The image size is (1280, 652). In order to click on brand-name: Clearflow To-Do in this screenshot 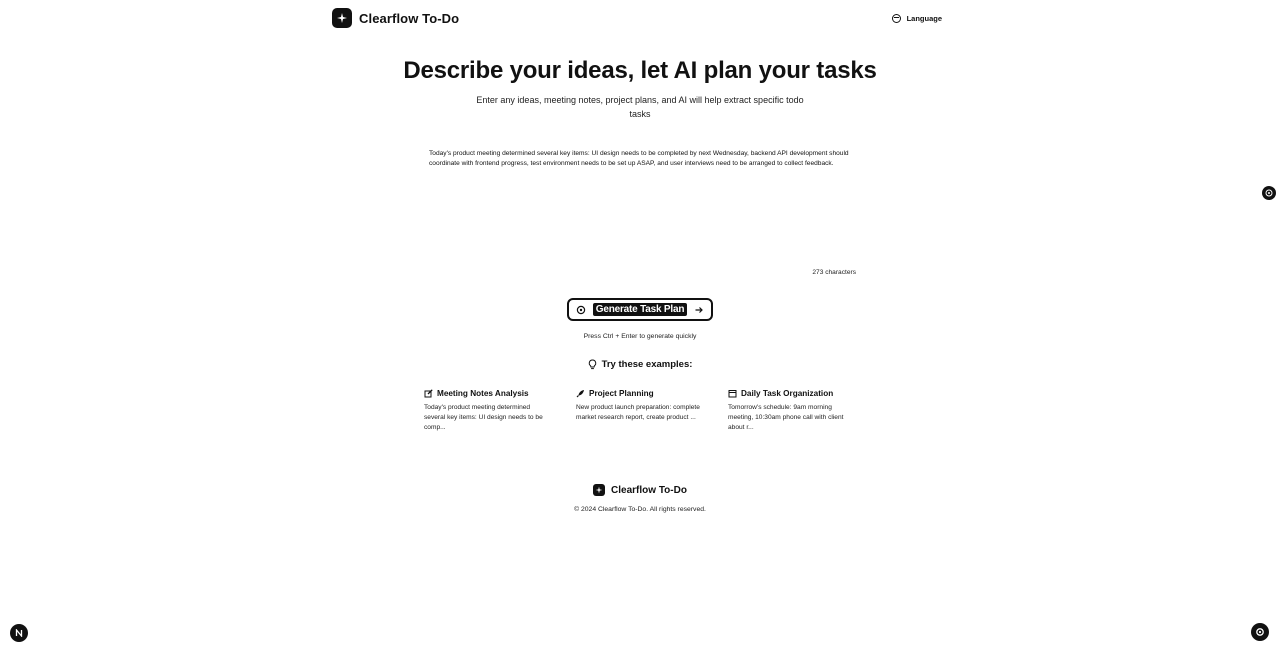, I will do `click(409, 18)`.